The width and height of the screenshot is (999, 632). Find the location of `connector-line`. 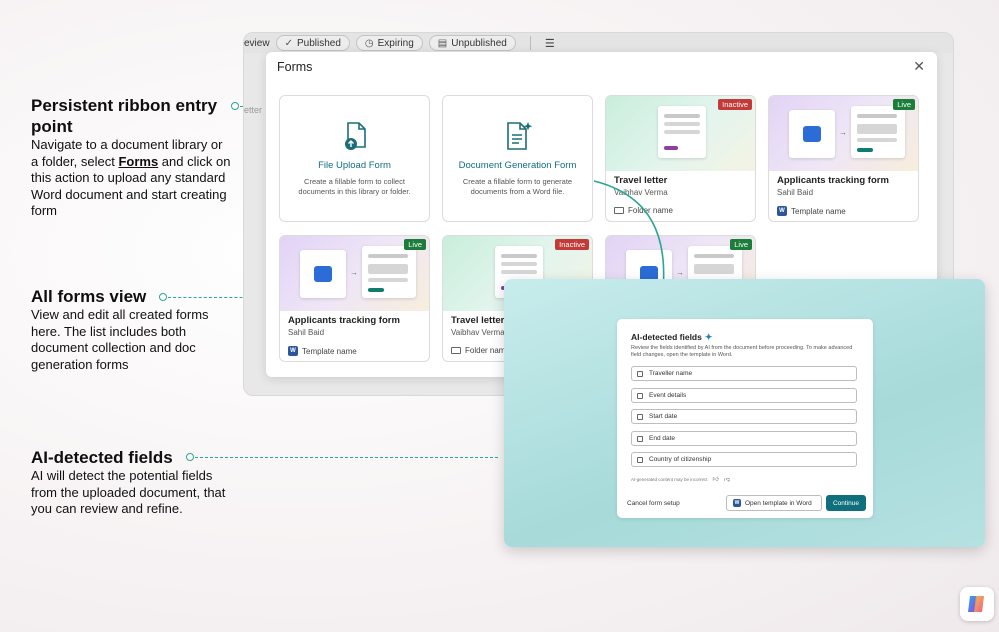

connector-line is located at coordinates (346, 457).